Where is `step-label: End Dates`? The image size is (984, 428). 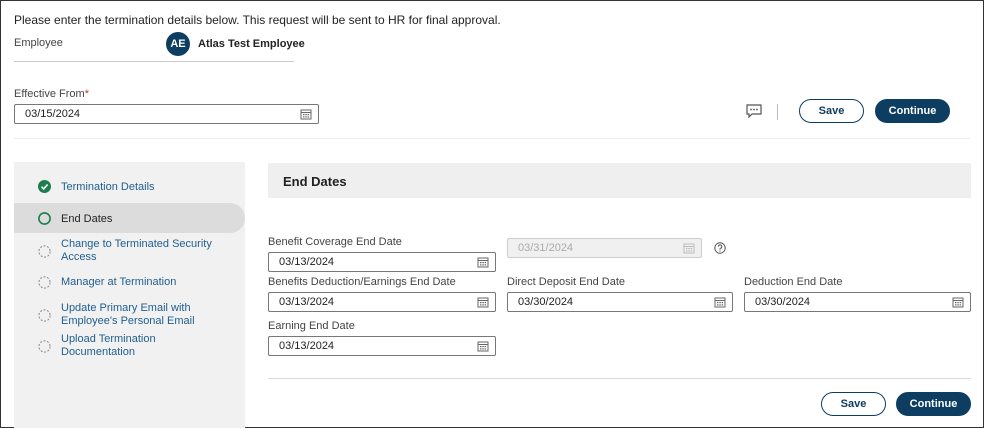 step-label: End Dates is located at coordinates (87, 219).